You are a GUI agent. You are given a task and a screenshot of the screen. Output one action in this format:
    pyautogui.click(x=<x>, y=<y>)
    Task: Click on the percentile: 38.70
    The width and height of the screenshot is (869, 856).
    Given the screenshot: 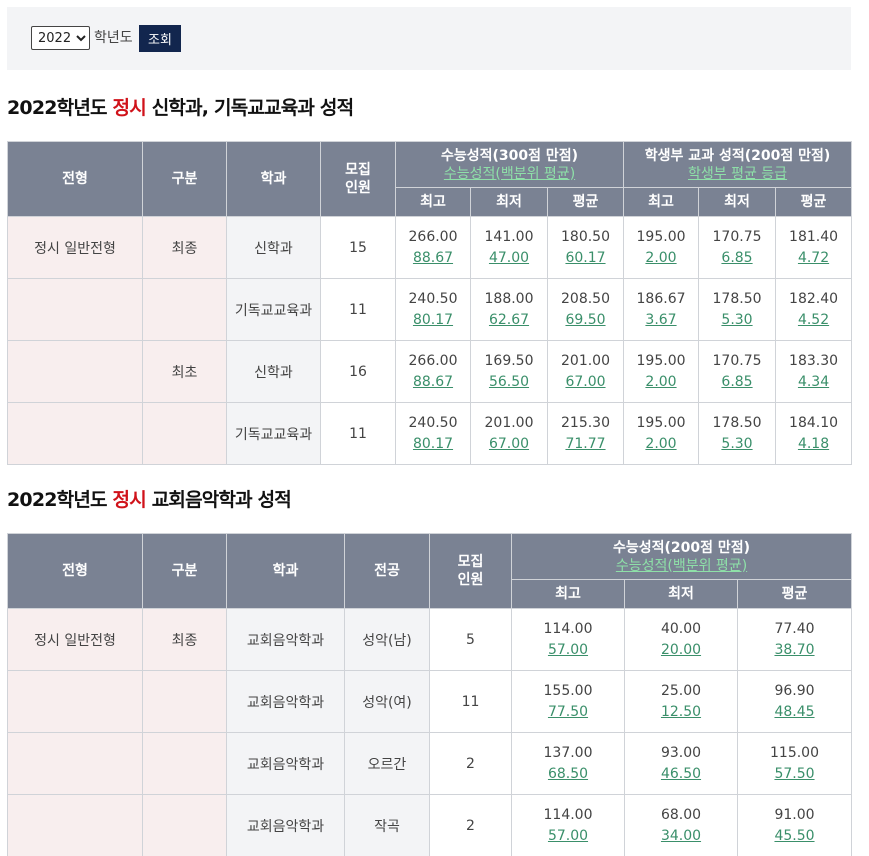 What is the action you would take?
    pyautogui.click(x=794, y=649)
    